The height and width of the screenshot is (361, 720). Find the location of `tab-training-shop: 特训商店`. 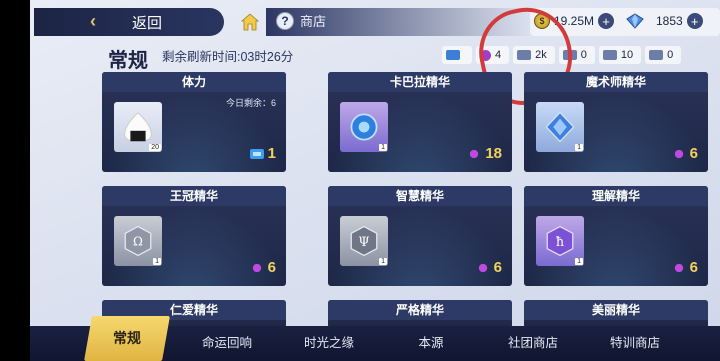

tab-training-shop: 特训商店 is located at coordinates (635, 343).